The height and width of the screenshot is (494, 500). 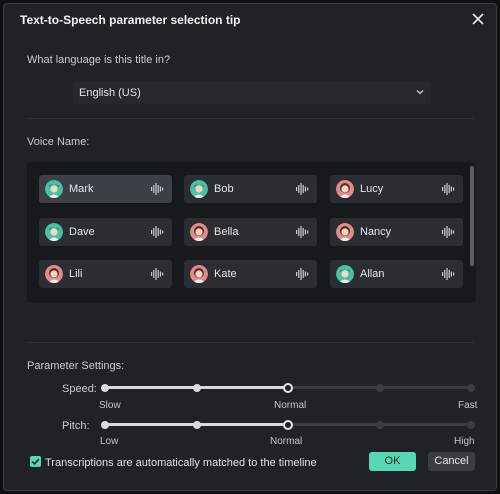 What do you see at coordinates (472, 216) in the screenshot?
I see `voice-list-scrollbar` at bounding box center [472, 216].